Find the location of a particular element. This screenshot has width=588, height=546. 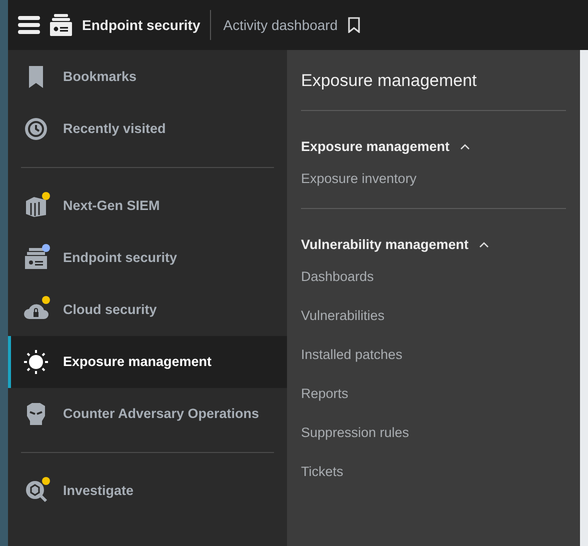

magnifier-icon is located at coordinates (36, 491).